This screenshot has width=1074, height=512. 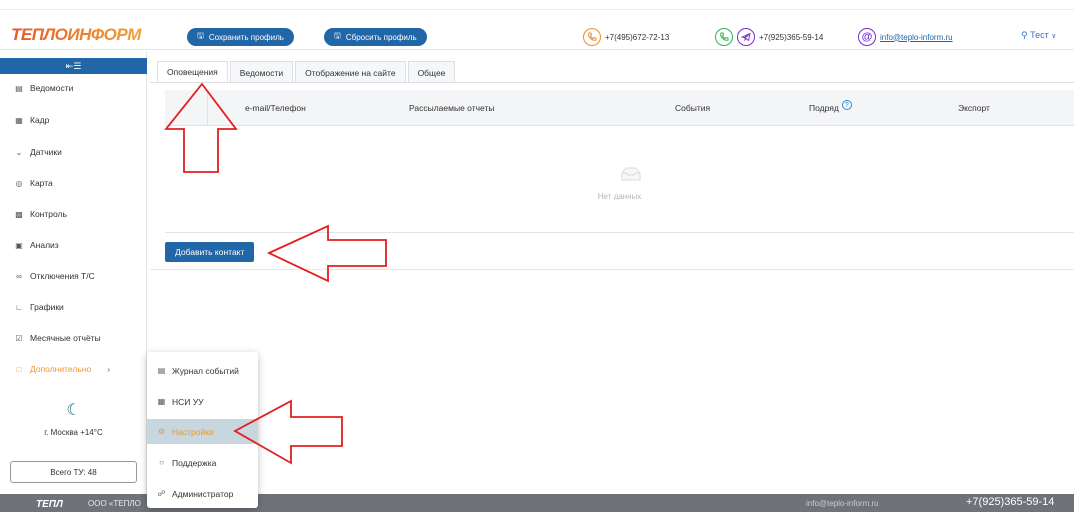 I want to click on reset-profile-button: 🖫 Сбросить профиль, so click(x=375, y=37).